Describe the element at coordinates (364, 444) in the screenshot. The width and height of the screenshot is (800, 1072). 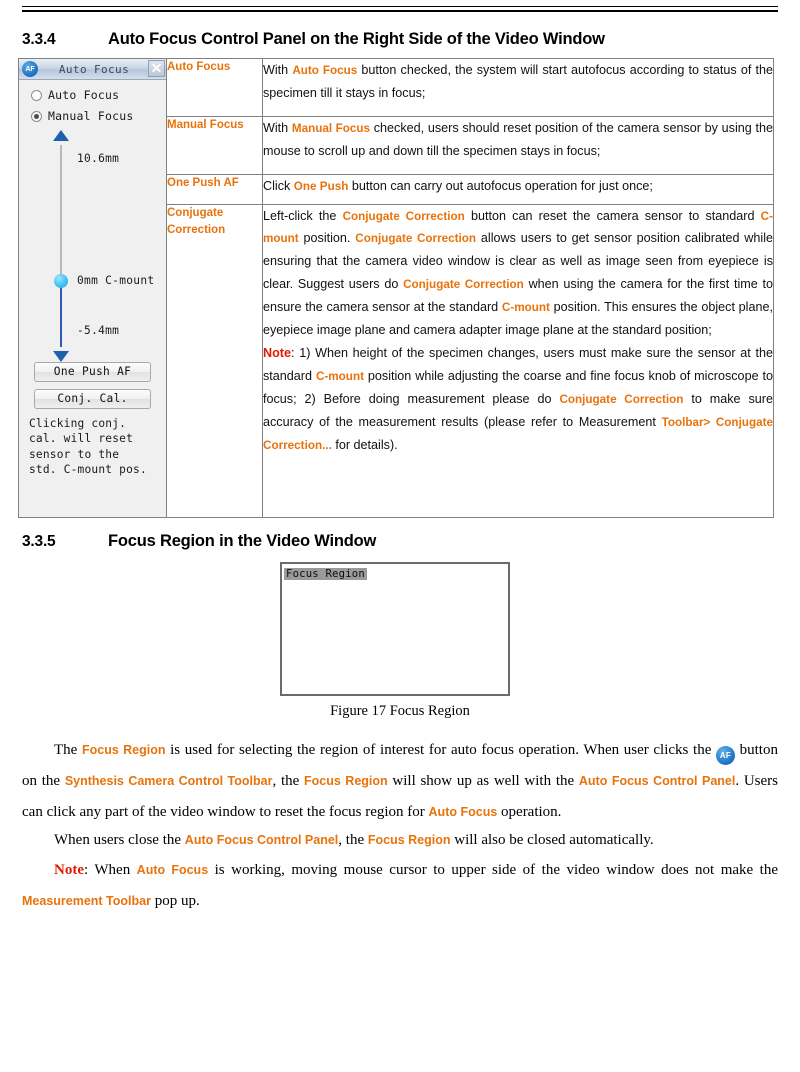
I see `text-run: for details).` at that location.